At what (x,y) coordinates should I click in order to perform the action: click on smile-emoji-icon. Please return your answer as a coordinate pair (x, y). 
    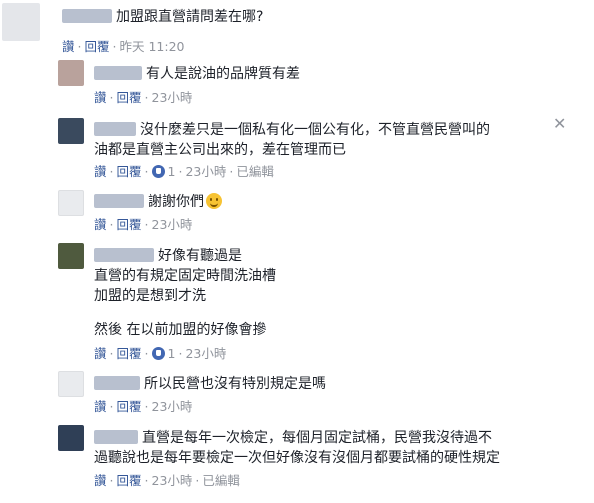
    Looking at the image, I should click on (214, 201).